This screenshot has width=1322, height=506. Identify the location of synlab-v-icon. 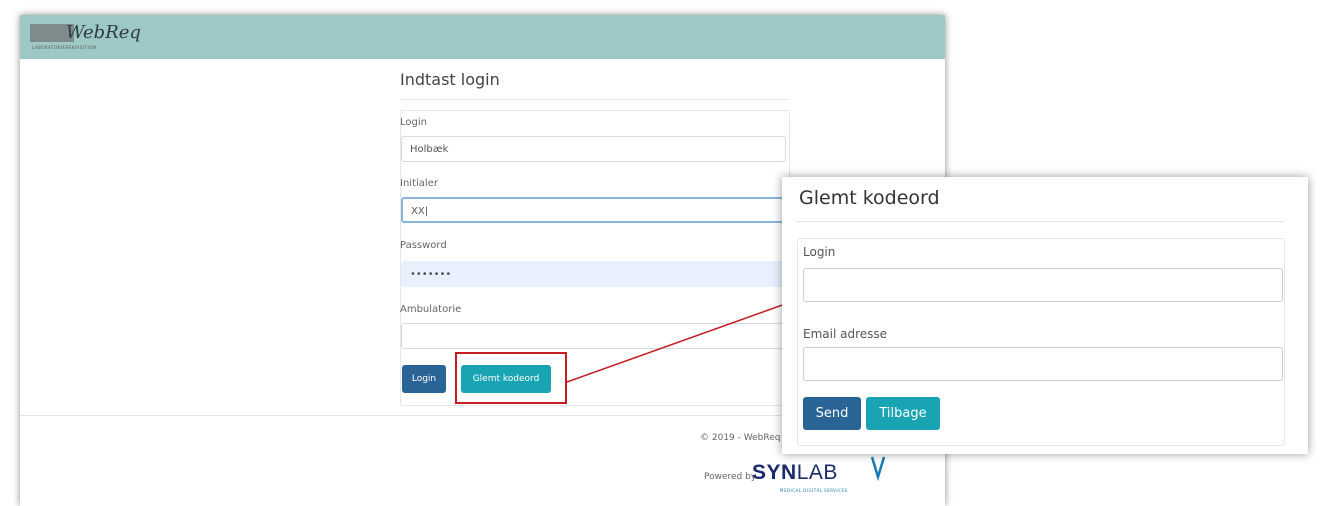
(878, 468).